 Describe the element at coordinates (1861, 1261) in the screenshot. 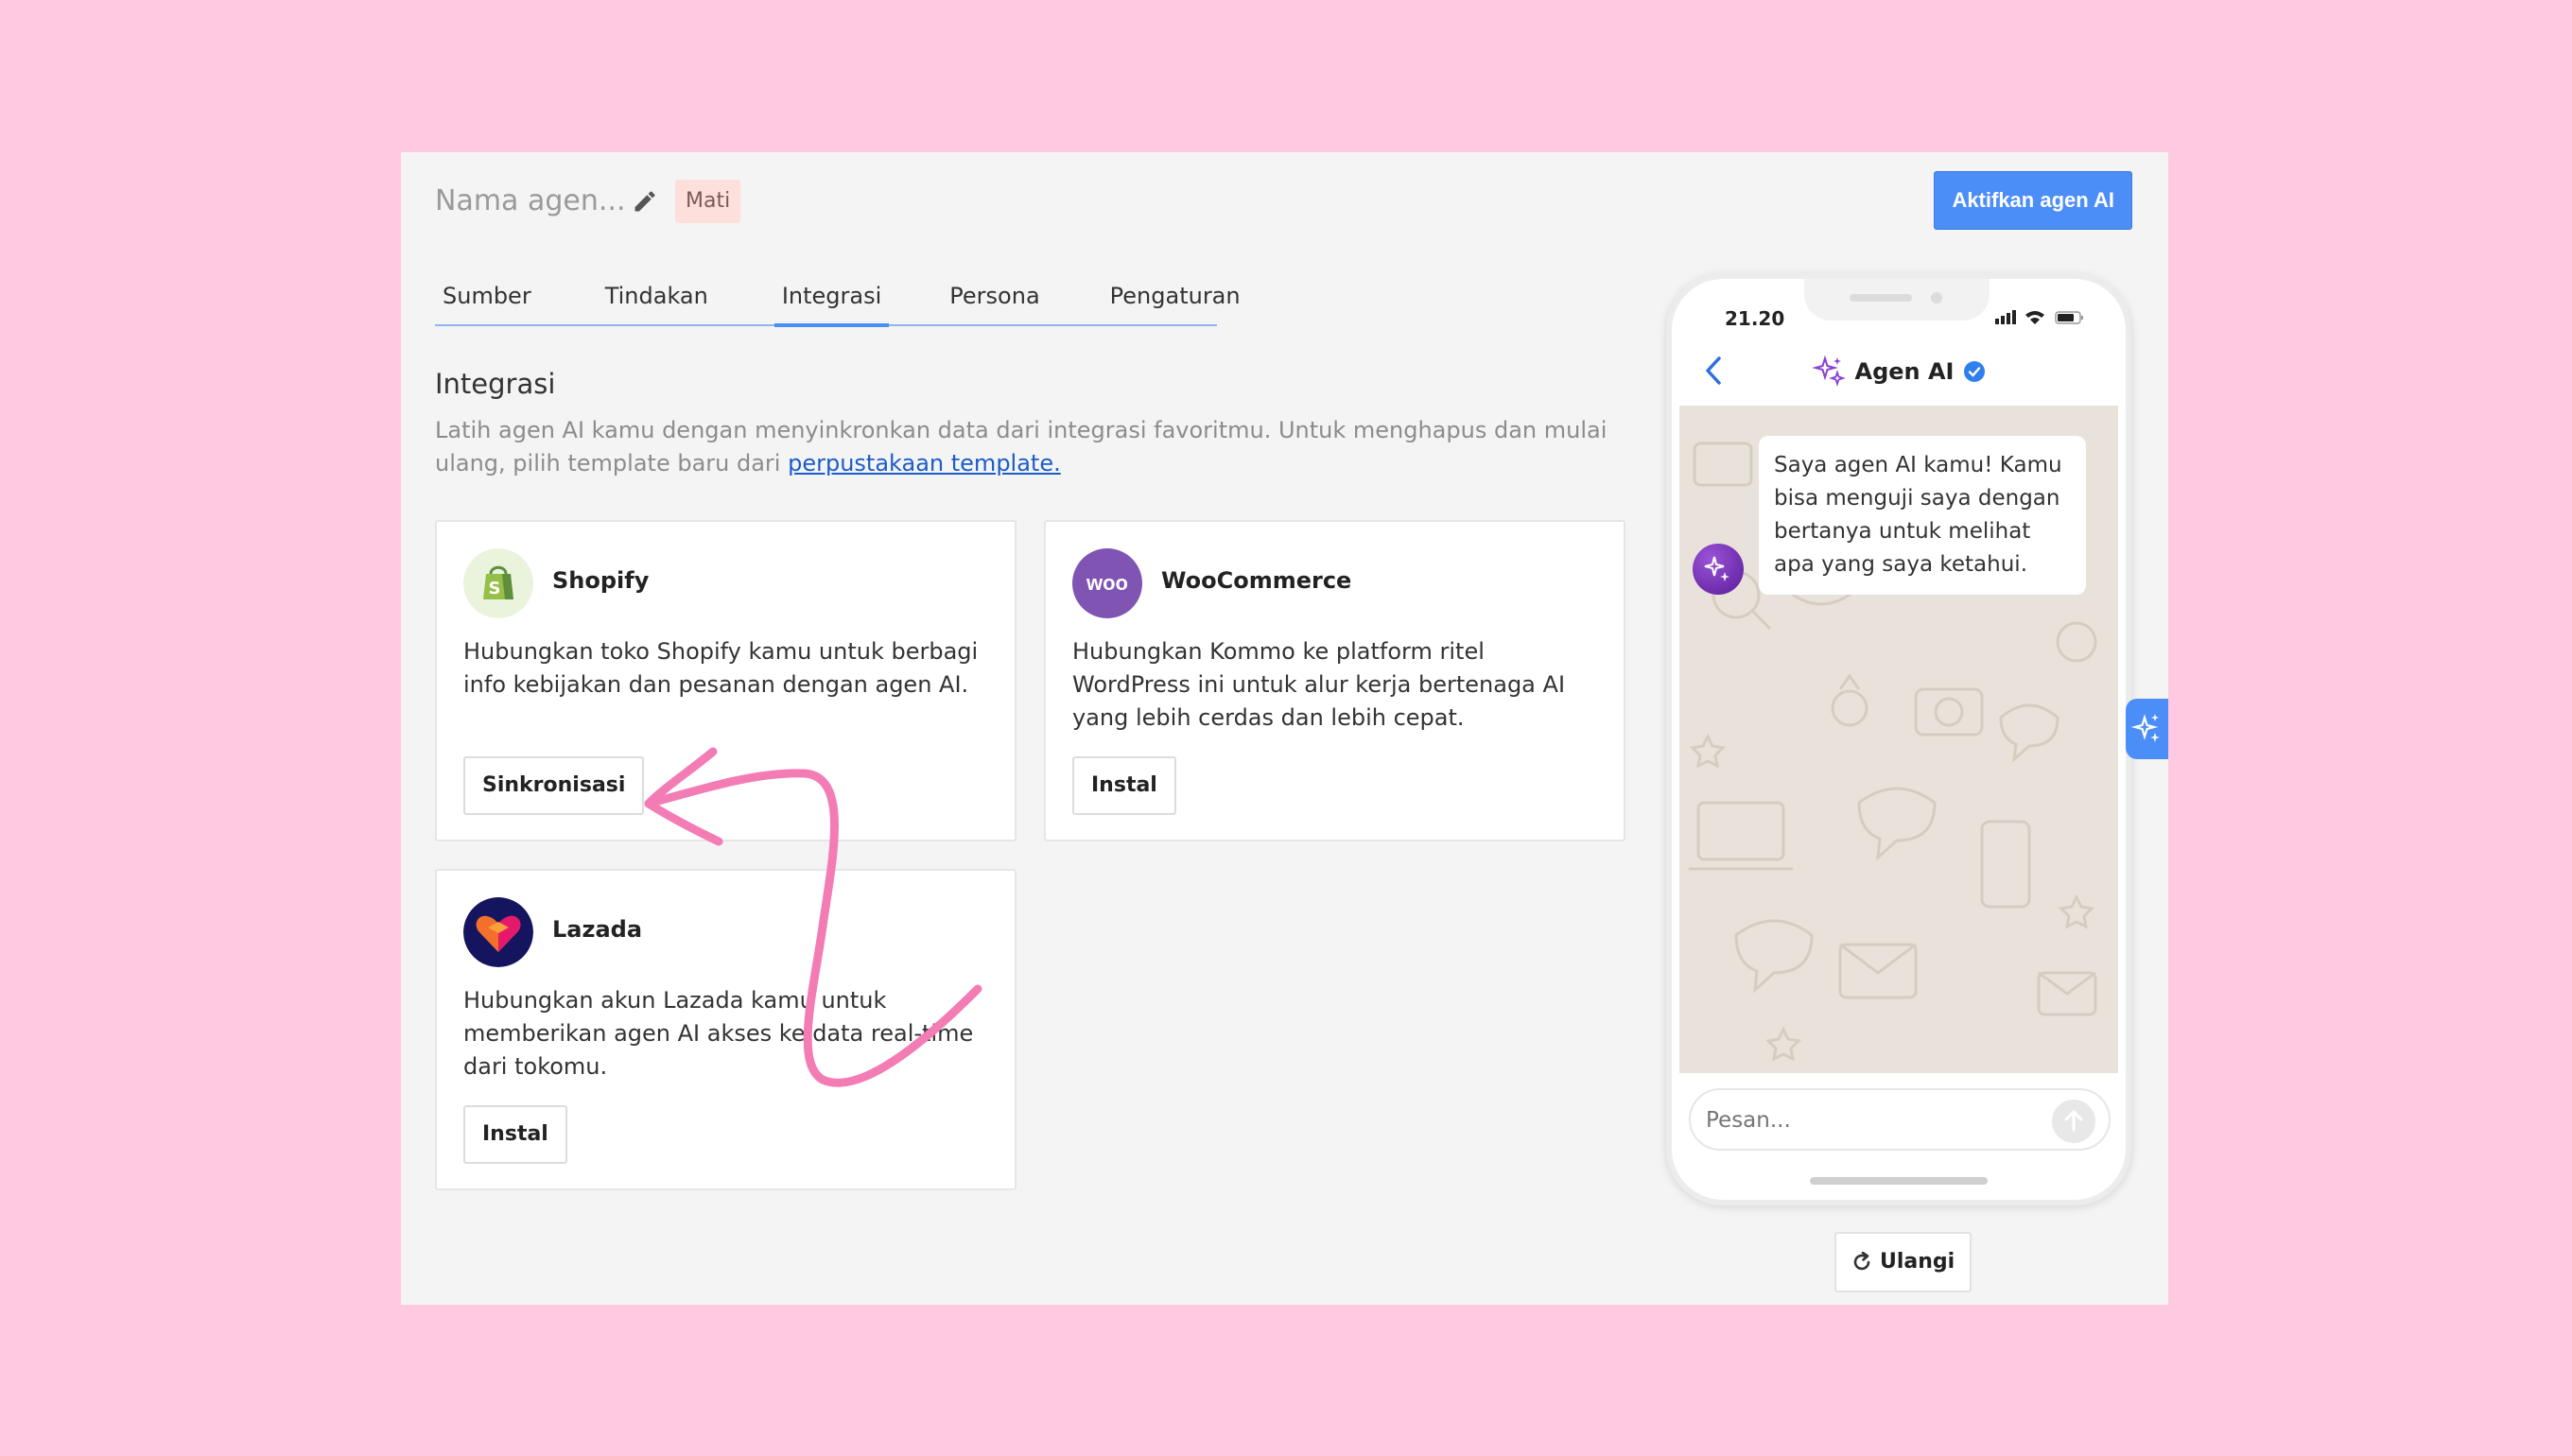

I see `refresh-icon` at that location.